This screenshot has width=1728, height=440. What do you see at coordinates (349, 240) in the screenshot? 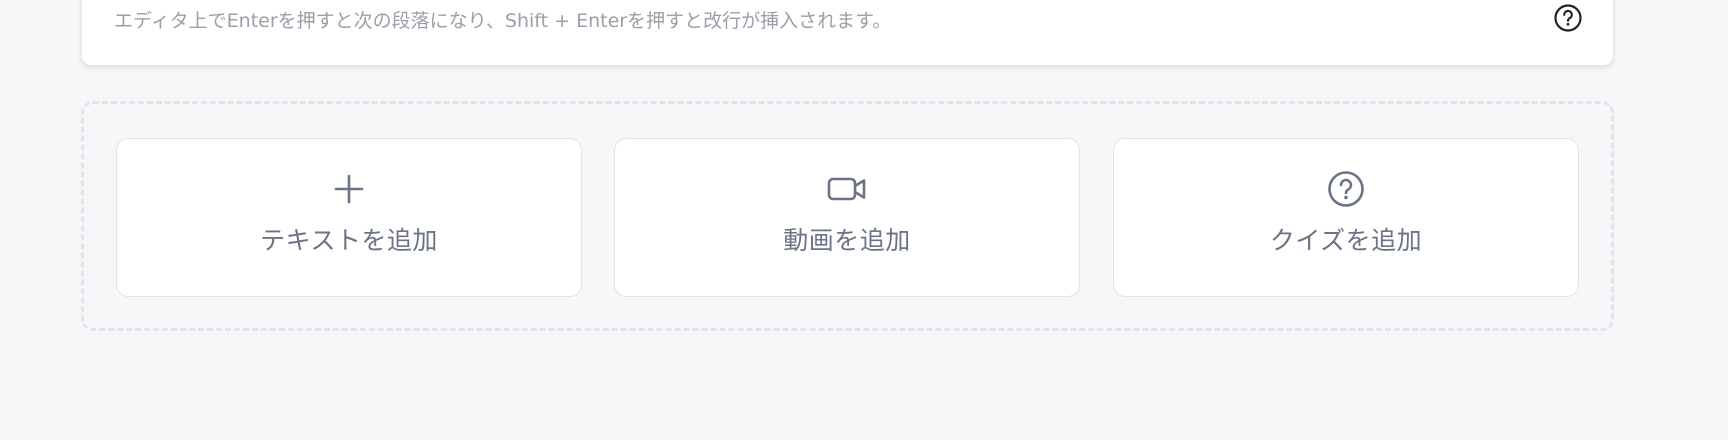
I see `add-text-label: テキストを追加` at bounding box center [349, 240].